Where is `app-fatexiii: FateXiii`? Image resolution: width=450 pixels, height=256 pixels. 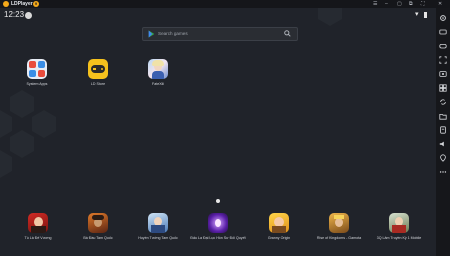 app-fatexiii: FateXiii is located at coordinates (158, 73).